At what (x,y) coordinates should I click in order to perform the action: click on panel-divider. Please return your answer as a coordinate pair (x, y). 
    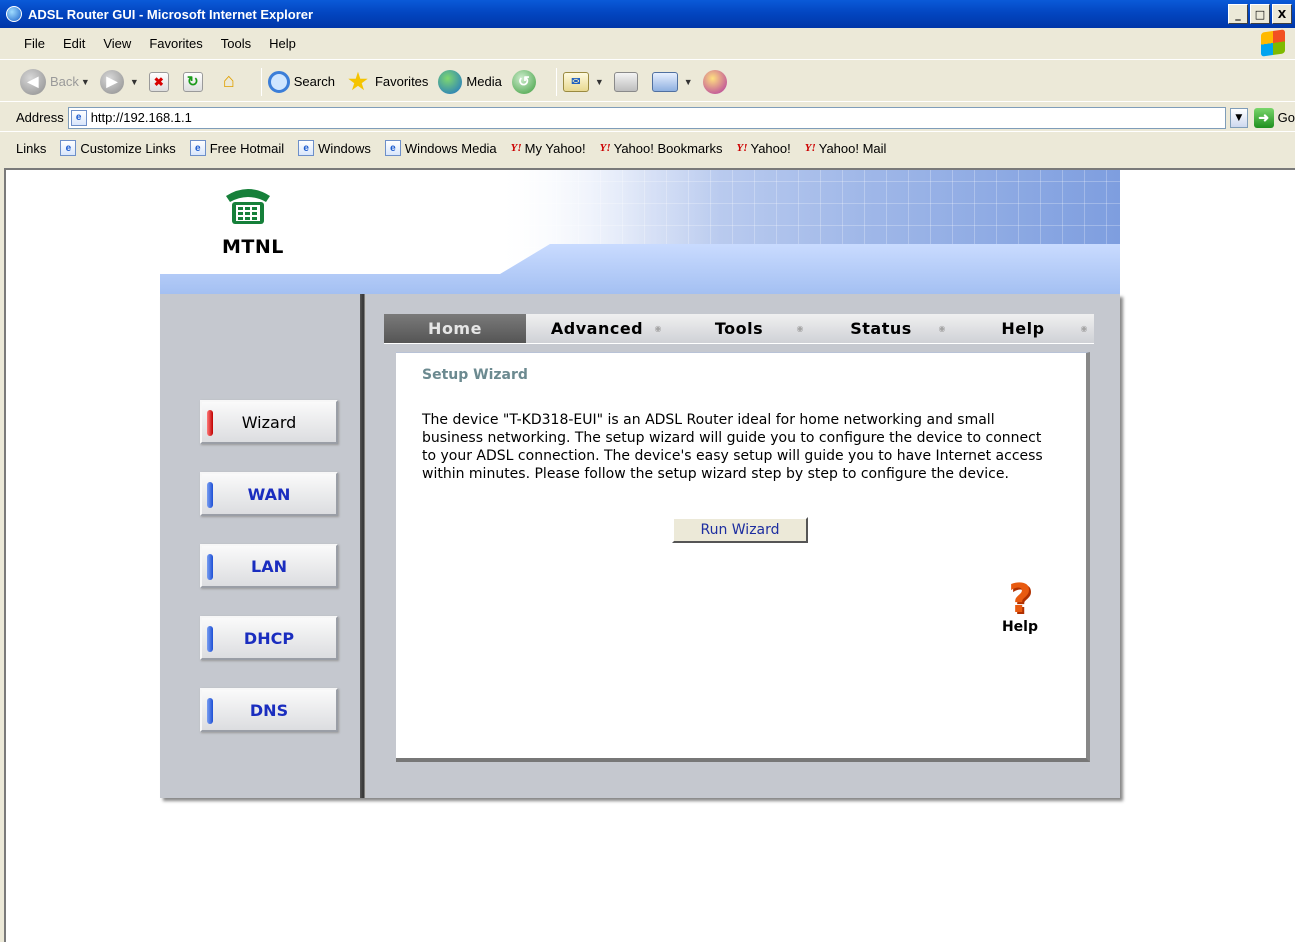
    Looking at the image, I should click on (363, 546).